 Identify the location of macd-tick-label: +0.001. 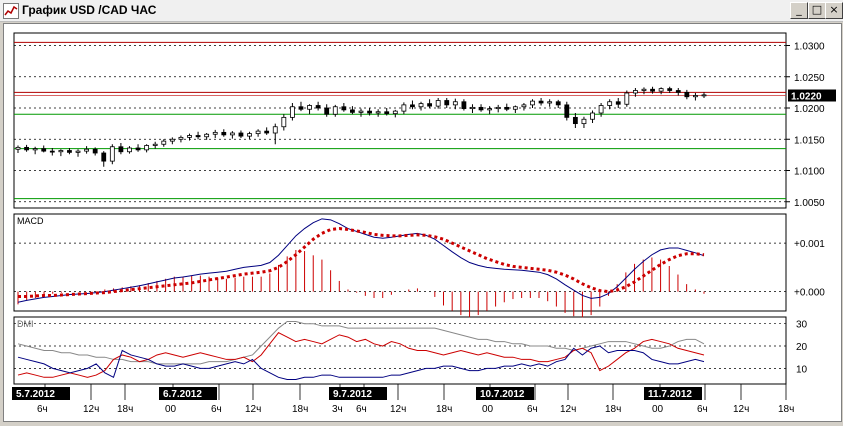
(809, 244).